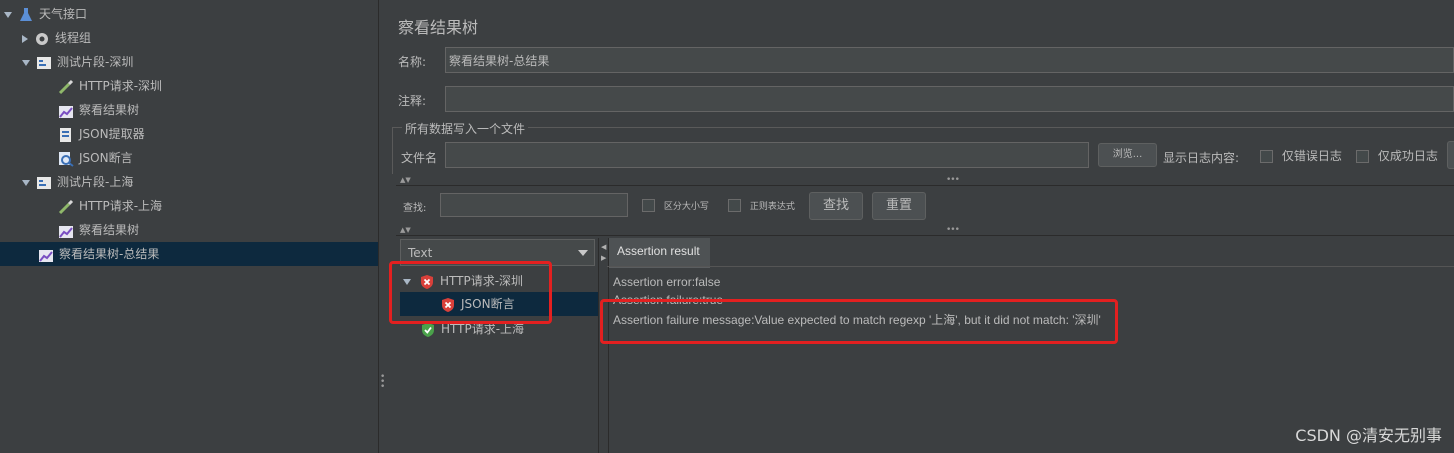 The image size is (1454, 453). What do you see at coordinates (189, 14) in the screenshot?
I see `tree-node-root: 天气接口` at bounding box center [189, 14].